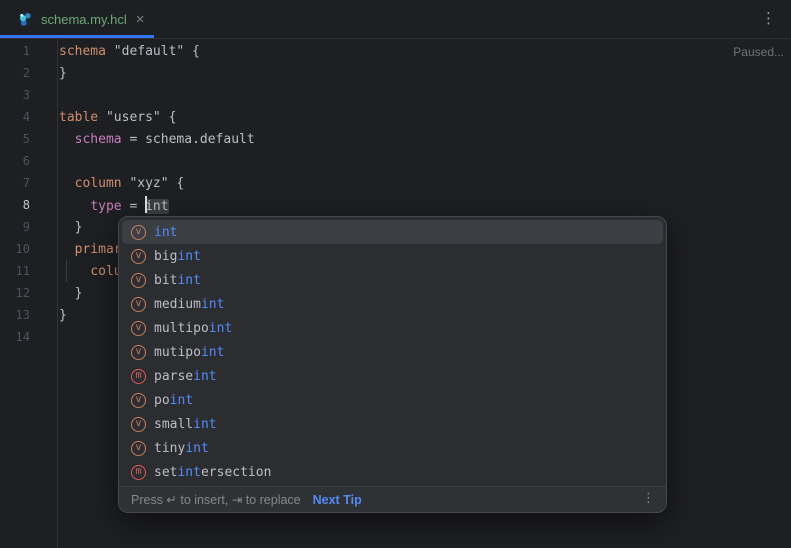 This screenshot has height=548, width=791. What do you see at coordinates (164, 139) in the screenshot?
I see `code-line-text: schema = schema.default` at bounding box center [164, 139].